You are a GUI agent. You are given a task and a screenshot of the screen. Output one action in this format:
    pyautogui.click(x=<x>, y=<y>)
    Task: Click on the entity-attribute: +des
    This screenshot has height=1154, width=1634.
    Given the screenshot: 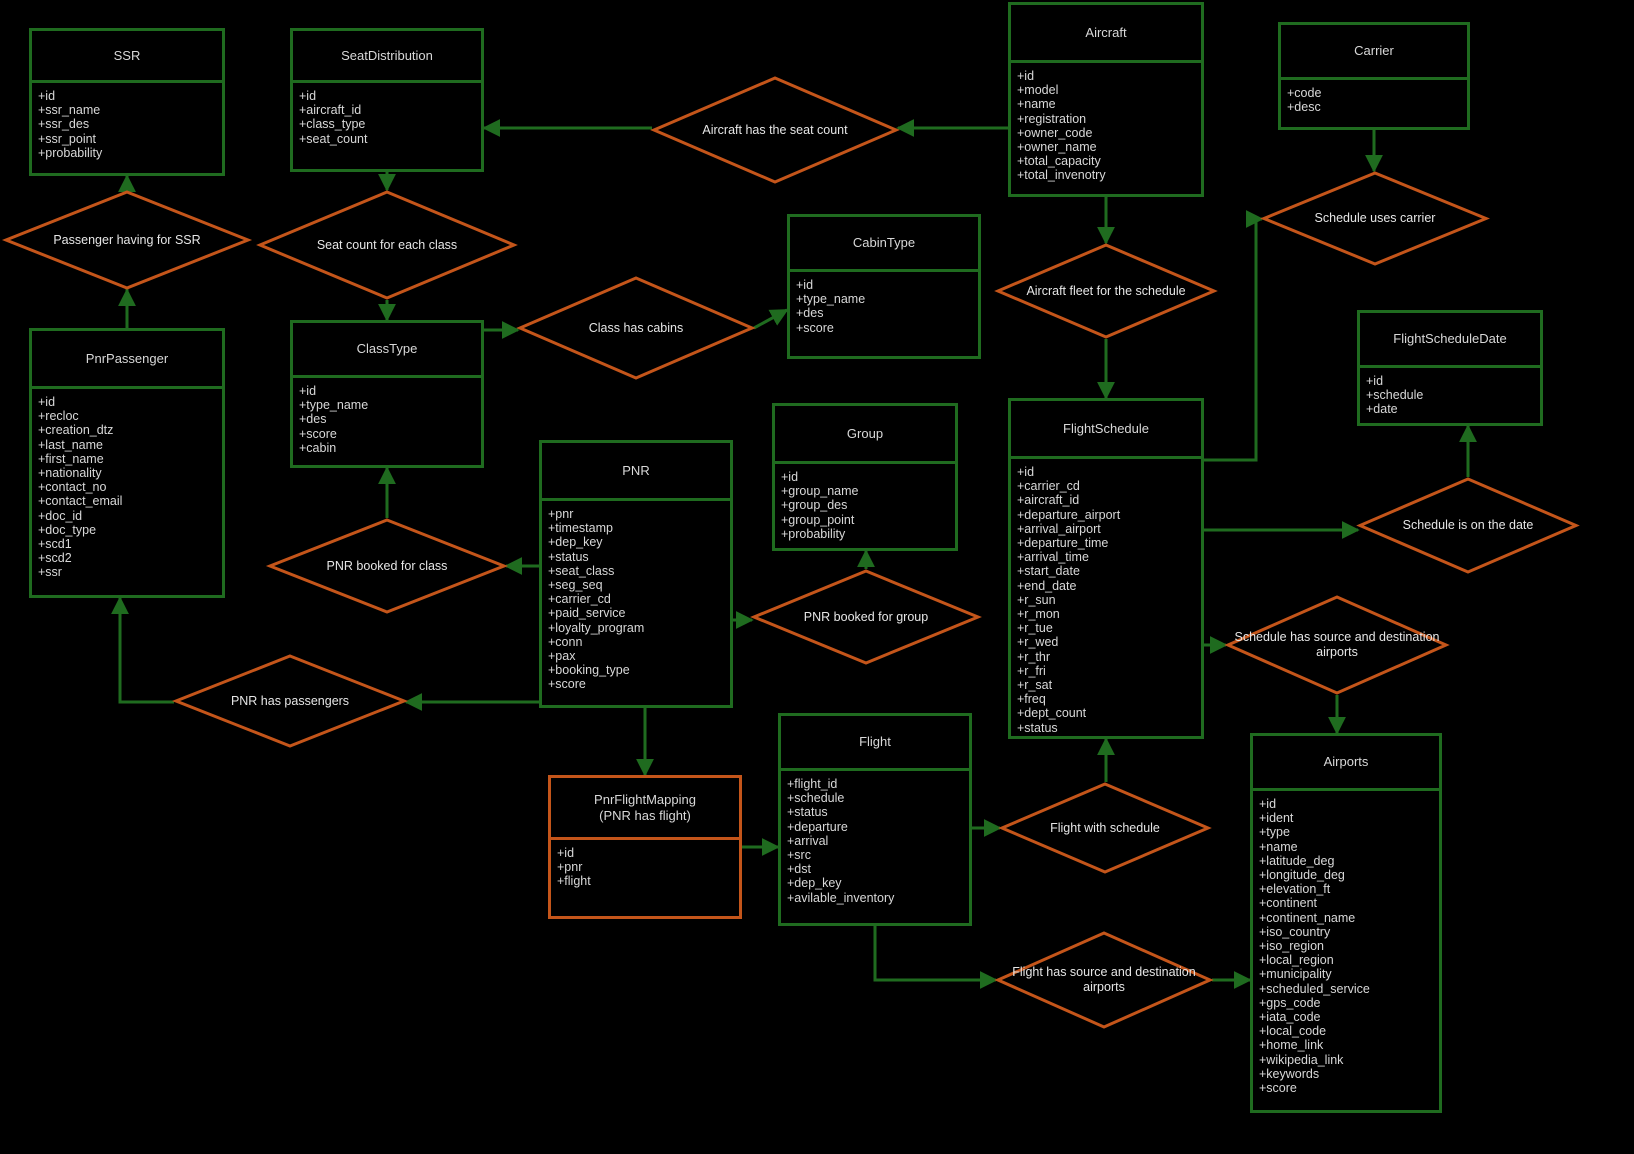 What is the action you would take?
    pyautogui.click(x=313, y=419)
    